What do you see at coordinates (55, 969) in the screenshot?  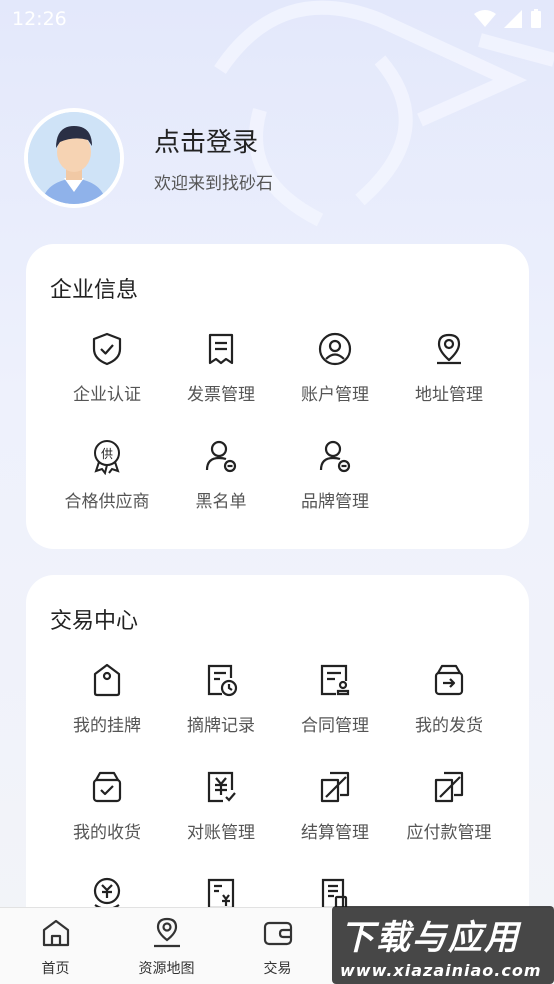 I see `tab-label: 首页` at bounding box center [55, 969].